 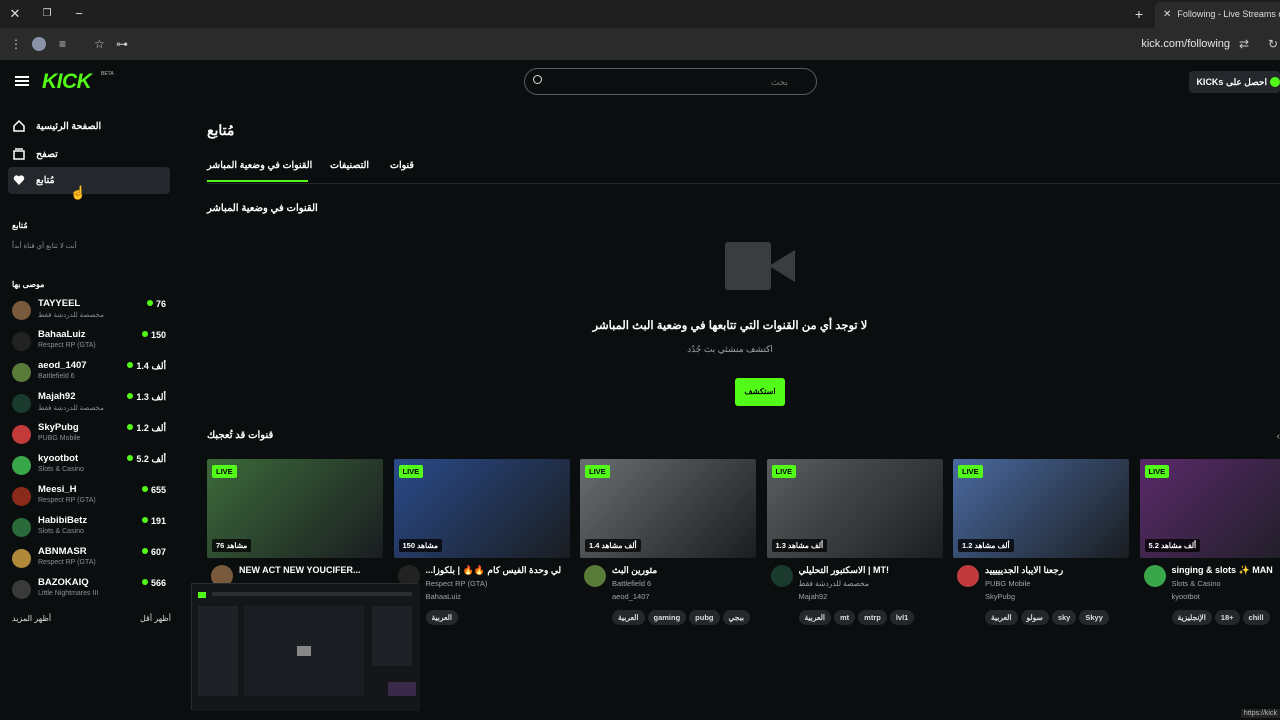 What do you see at coordinates (834, 583) in the screenshot?
I see `stream-category: مخصصة للدردشة فقط` at bounding box center [834, 583].